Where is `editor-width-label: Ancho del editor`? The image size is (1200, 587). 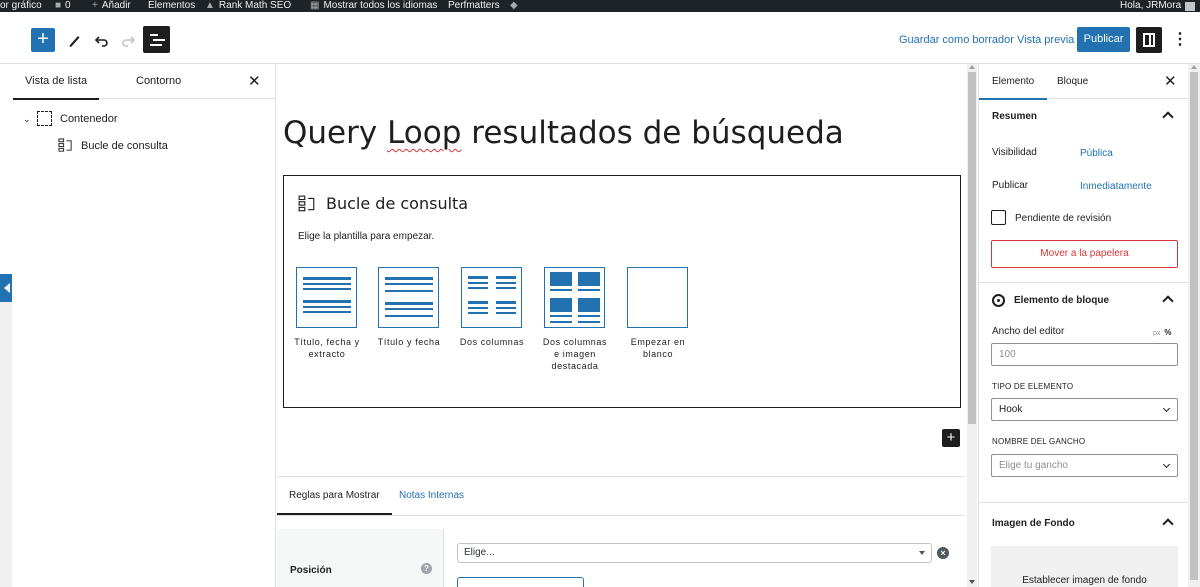 editor-width-label: Ancho del editor is located at coordinates (1028, 331).